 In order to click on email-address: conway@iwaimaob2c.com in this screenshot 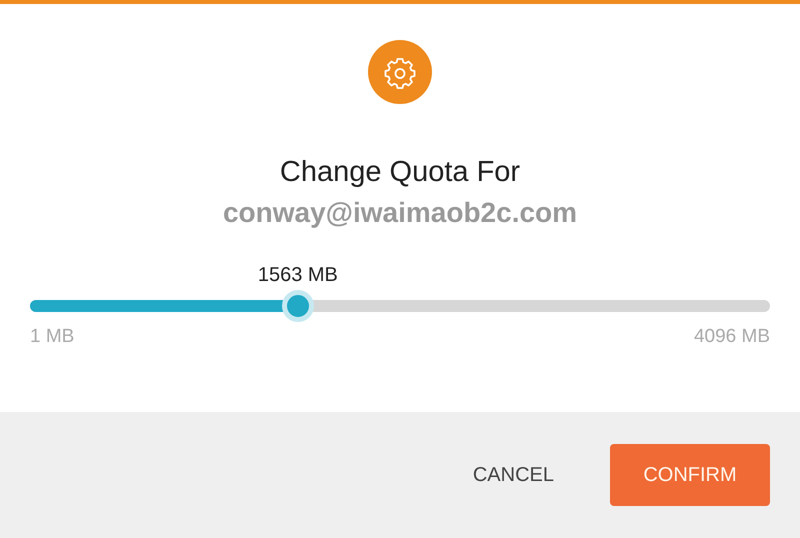, I will do `click(400, 213)`.